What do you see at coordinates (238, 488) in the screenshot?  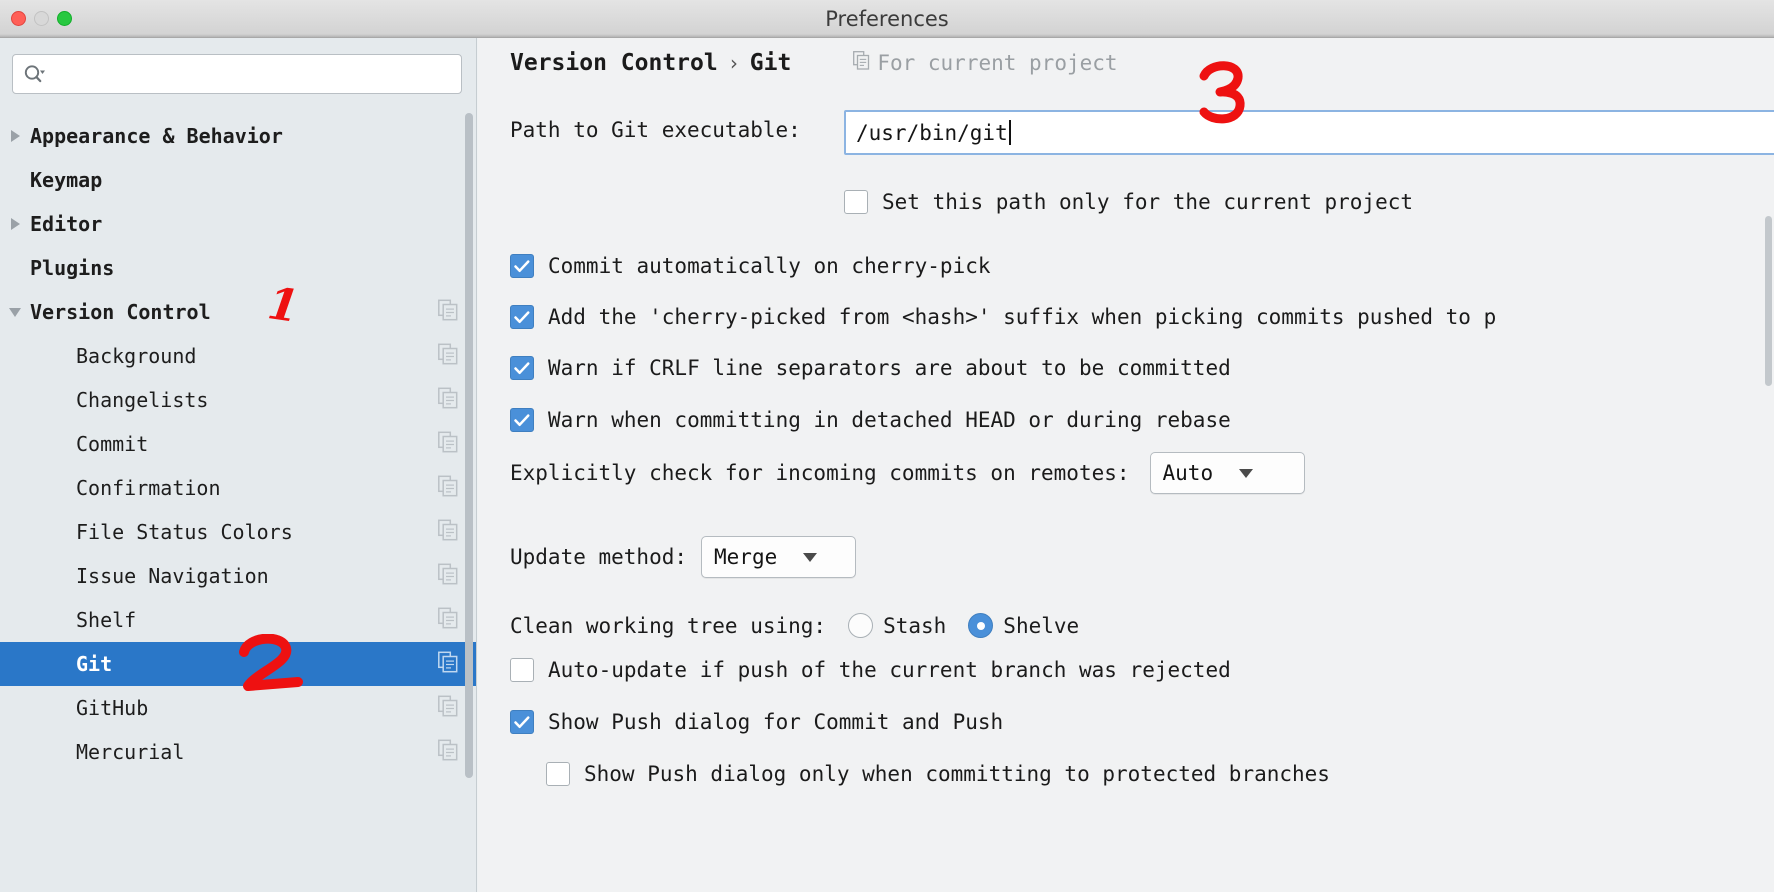 I see `sidebar-item-confirmation: Confirmation` at bounding box center [238, 488].